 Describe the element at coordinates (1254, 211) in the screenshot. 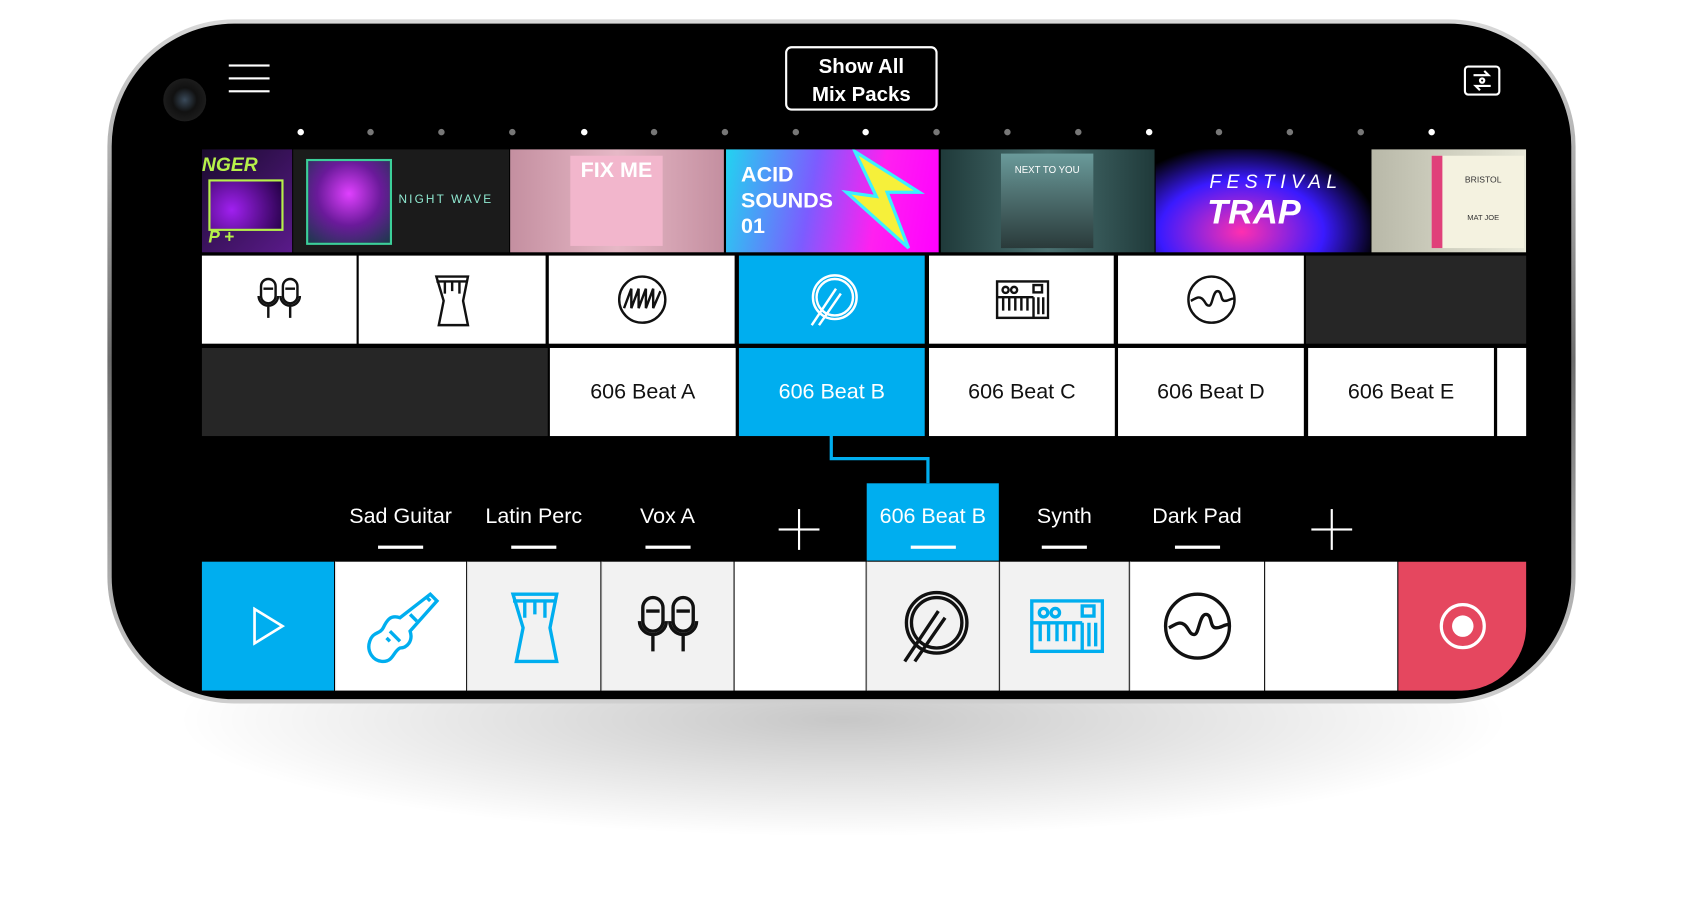

I see `album-subtitle: TRAP` at that location.